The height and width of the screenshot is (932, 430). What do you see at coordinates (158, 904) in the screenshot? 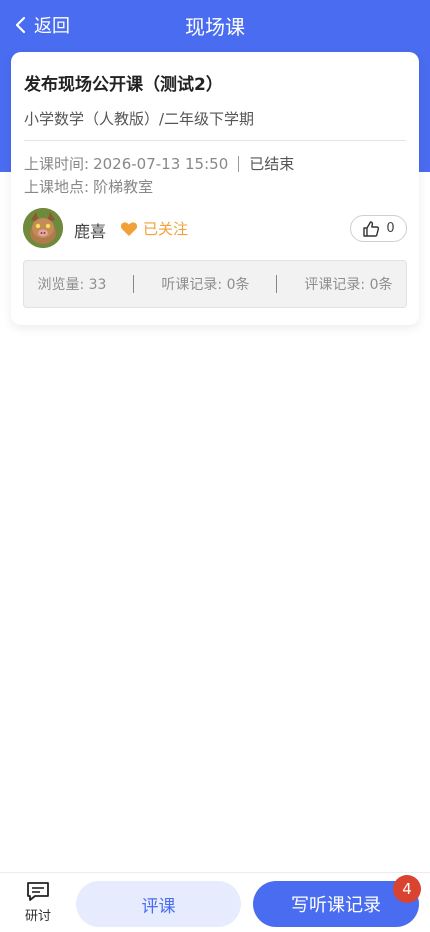
I see `review-button: 评课` at bounding box center [158, 904].